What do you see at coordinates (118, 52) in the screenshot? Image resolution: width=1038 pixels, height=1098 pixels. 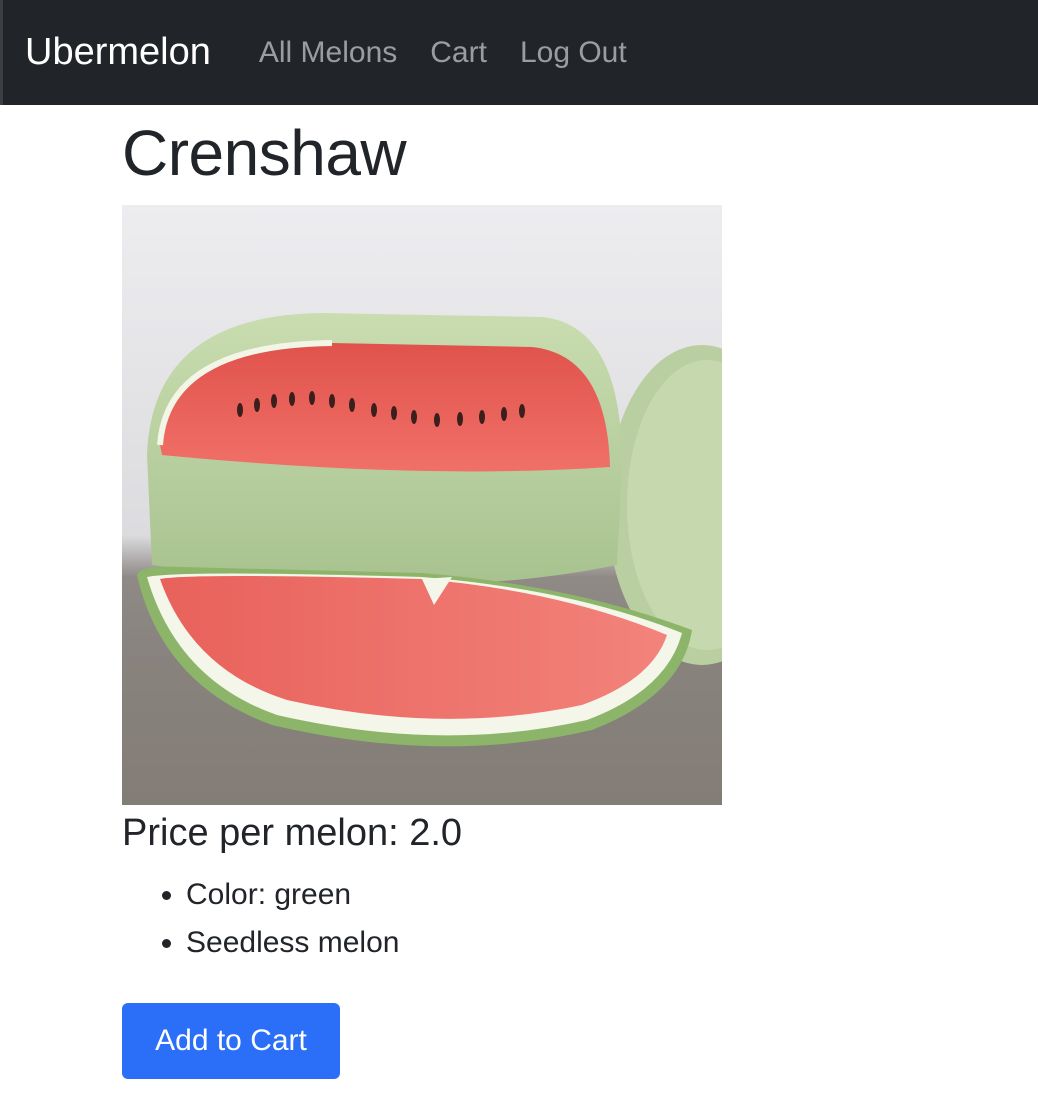 I see `brand-link: Ubermelon` at bounding box center [118, 52].